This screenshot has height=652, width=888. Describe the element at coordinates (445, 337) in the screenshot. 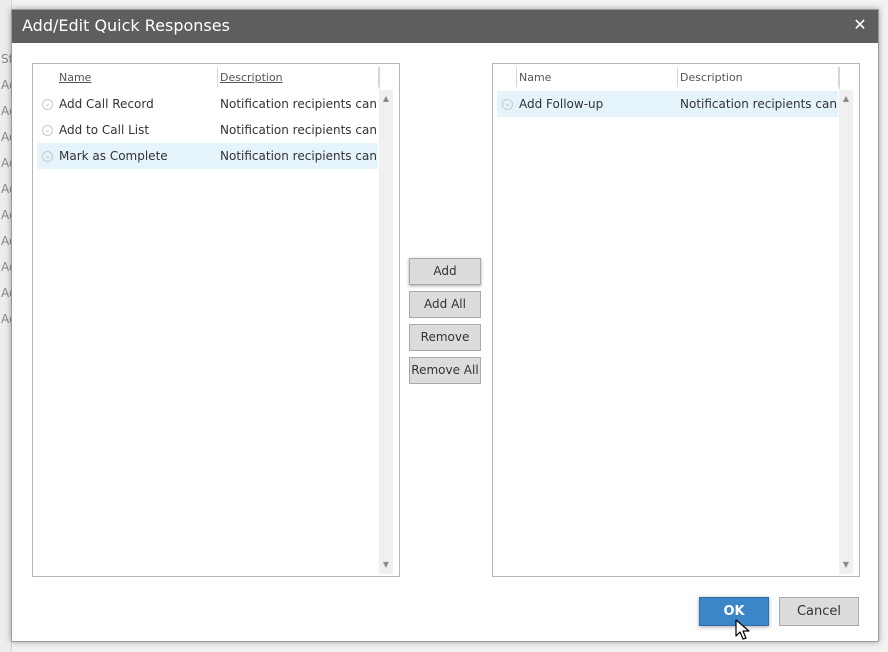

I see `remove-button: Remove` at that location.